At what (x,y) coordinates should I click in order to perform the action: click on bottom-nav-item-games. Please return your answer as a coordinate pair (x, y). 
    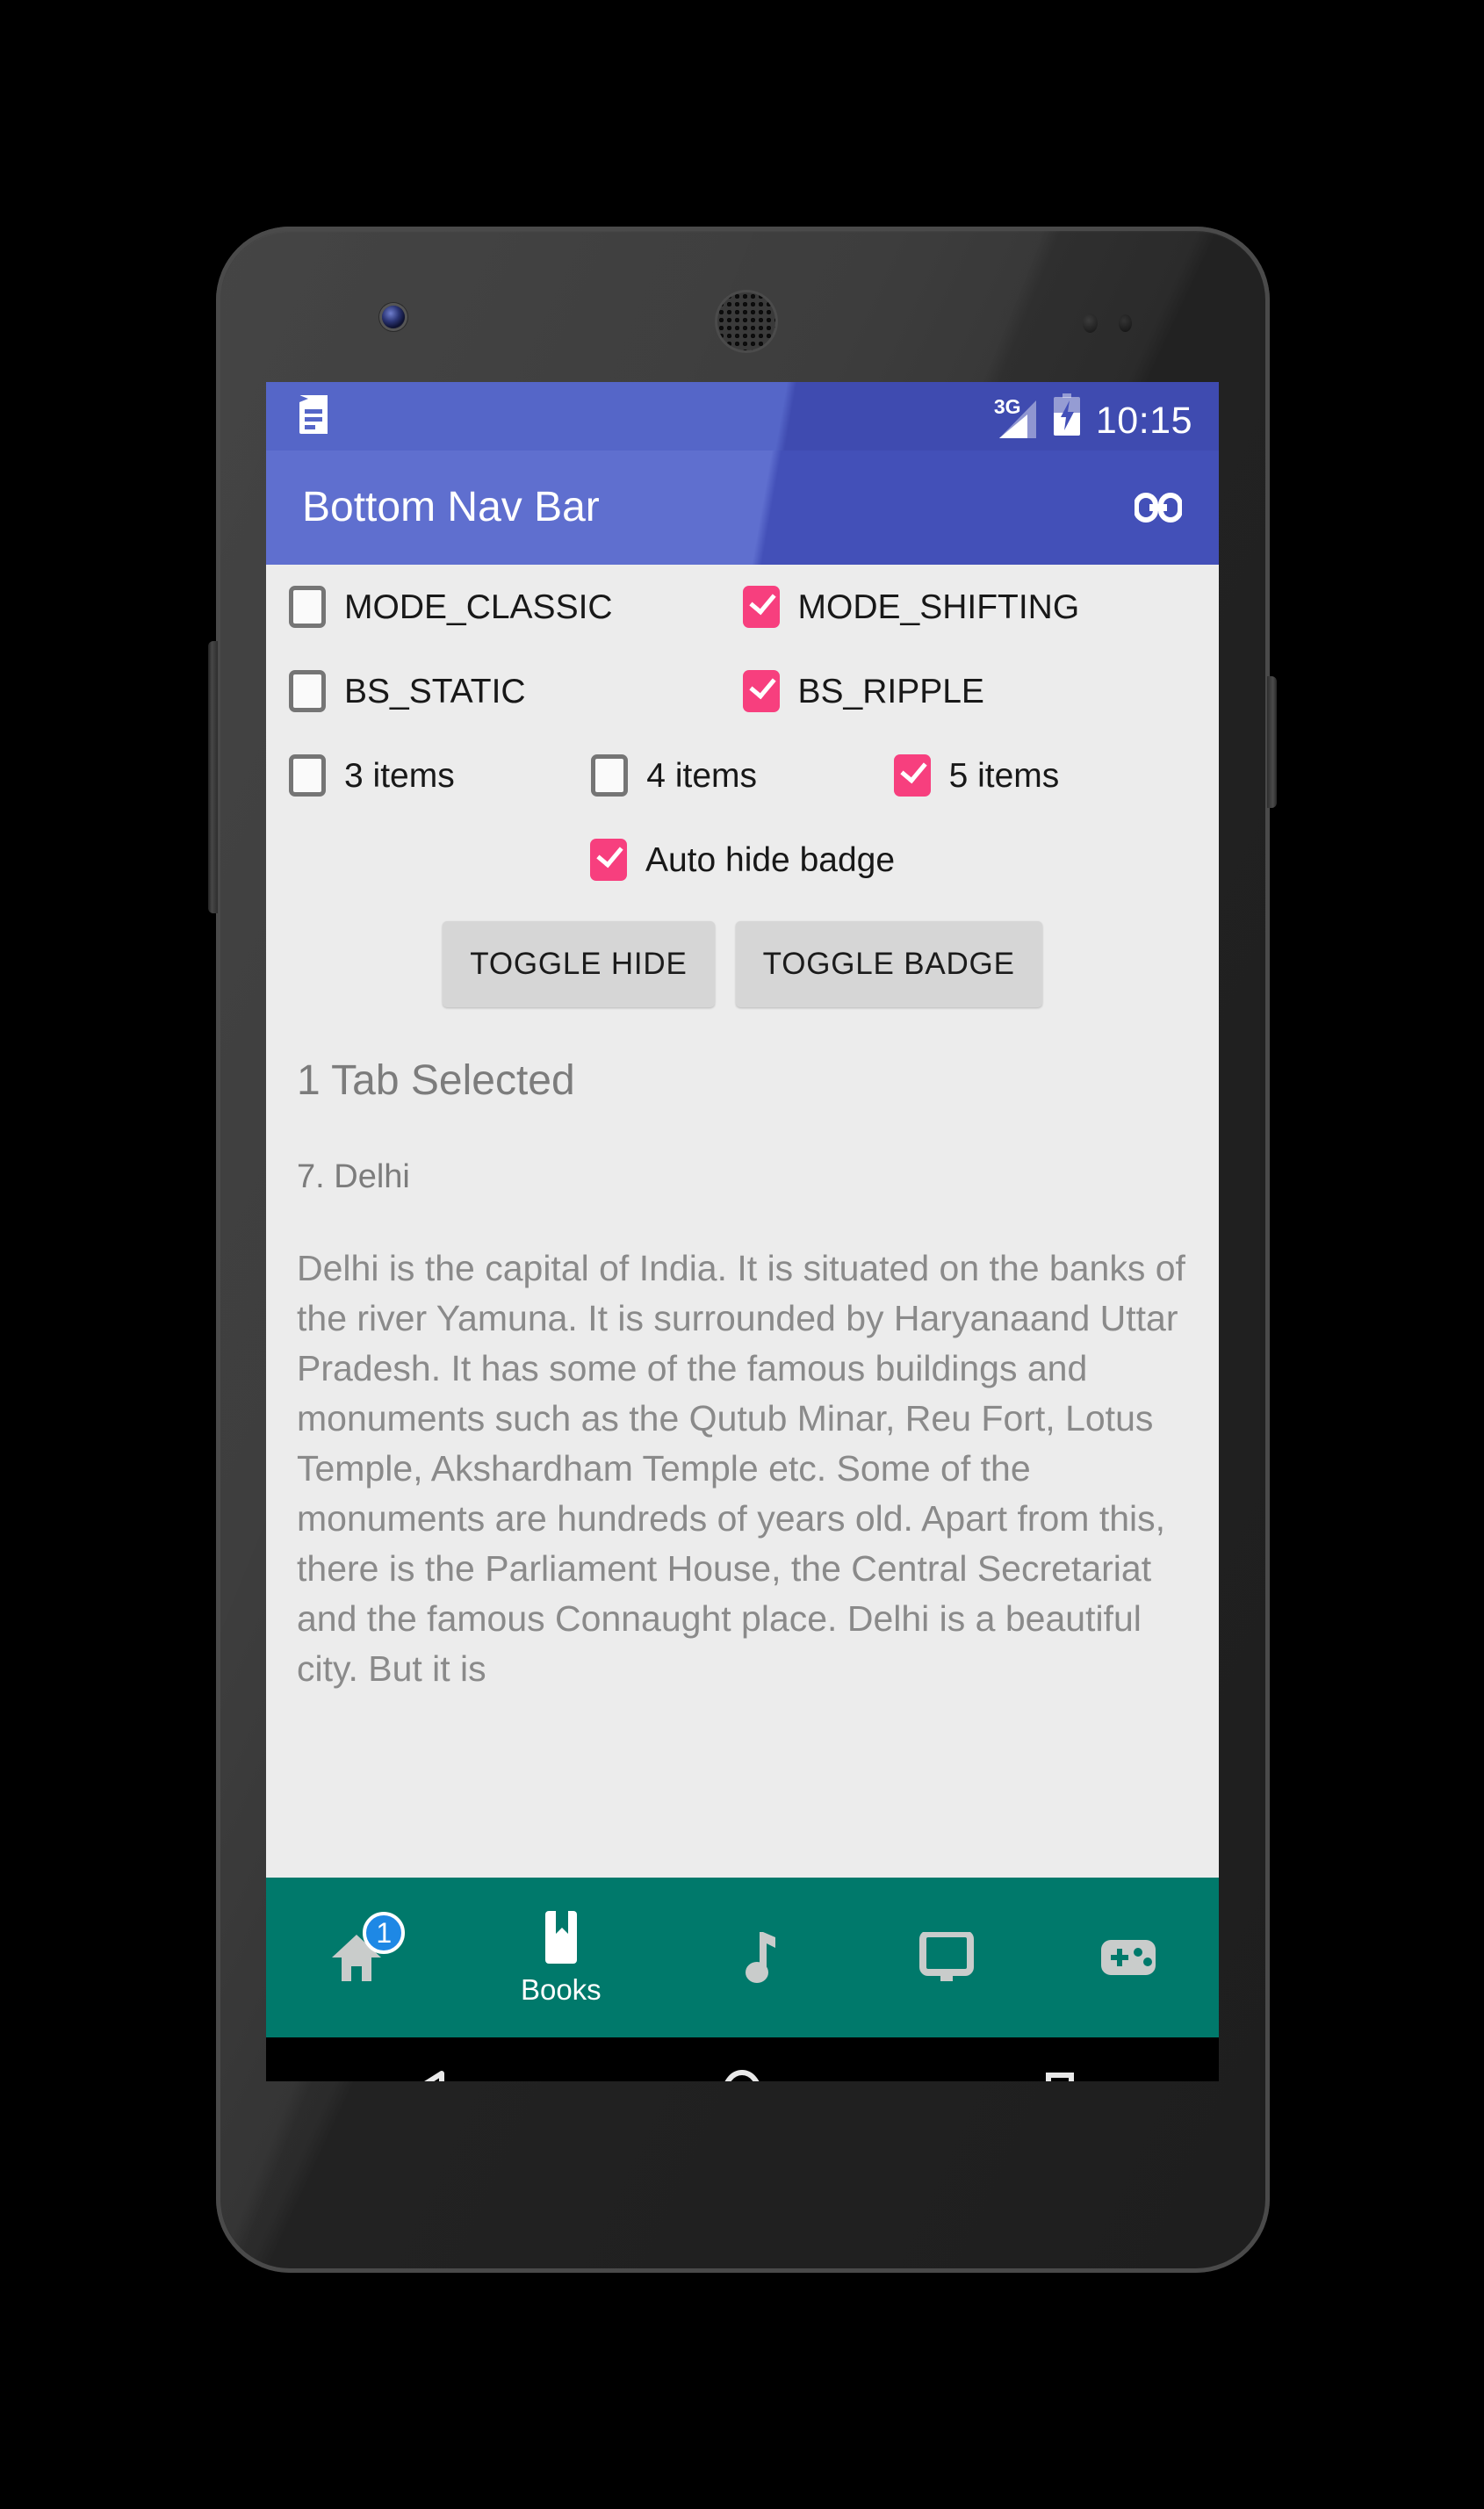
    Looking at the image, I should click on (1128, 1957).